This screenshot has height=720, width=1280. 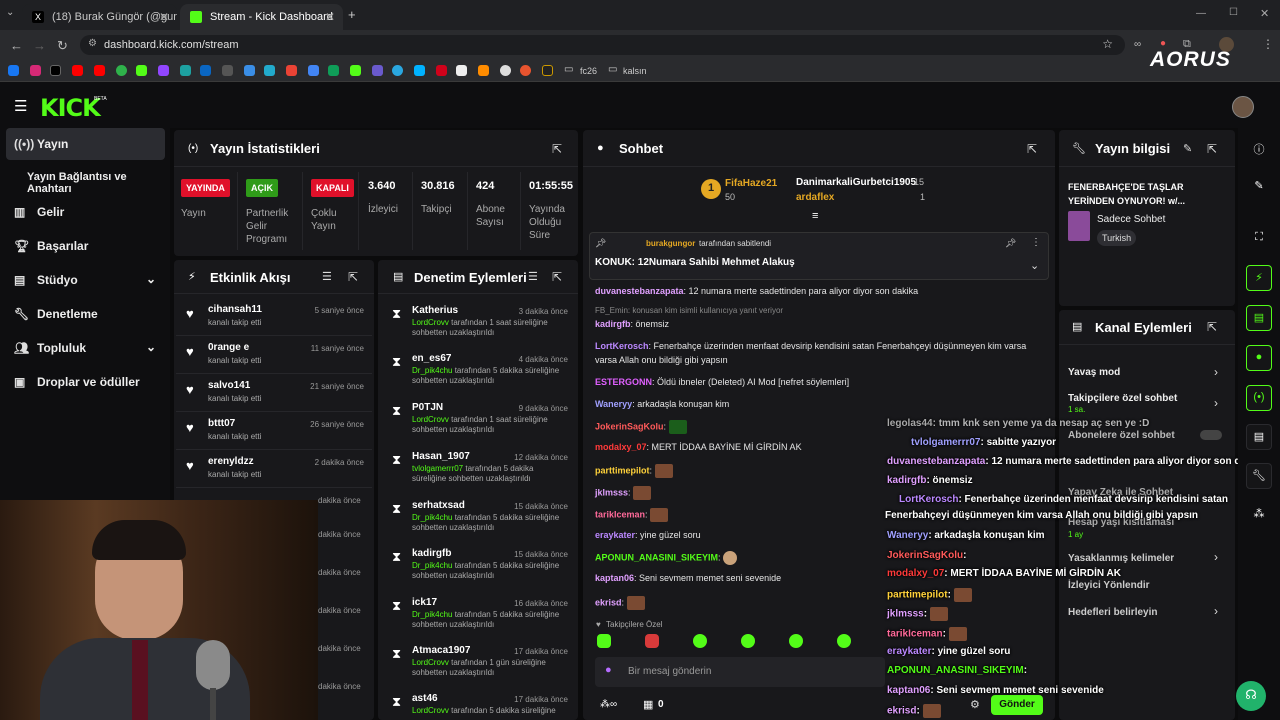 What do you see at coordinates (1109, 585) in the screenshot?
I see `action-raid: İzleyici Yönlendir` at bounding box center [1109, 585].